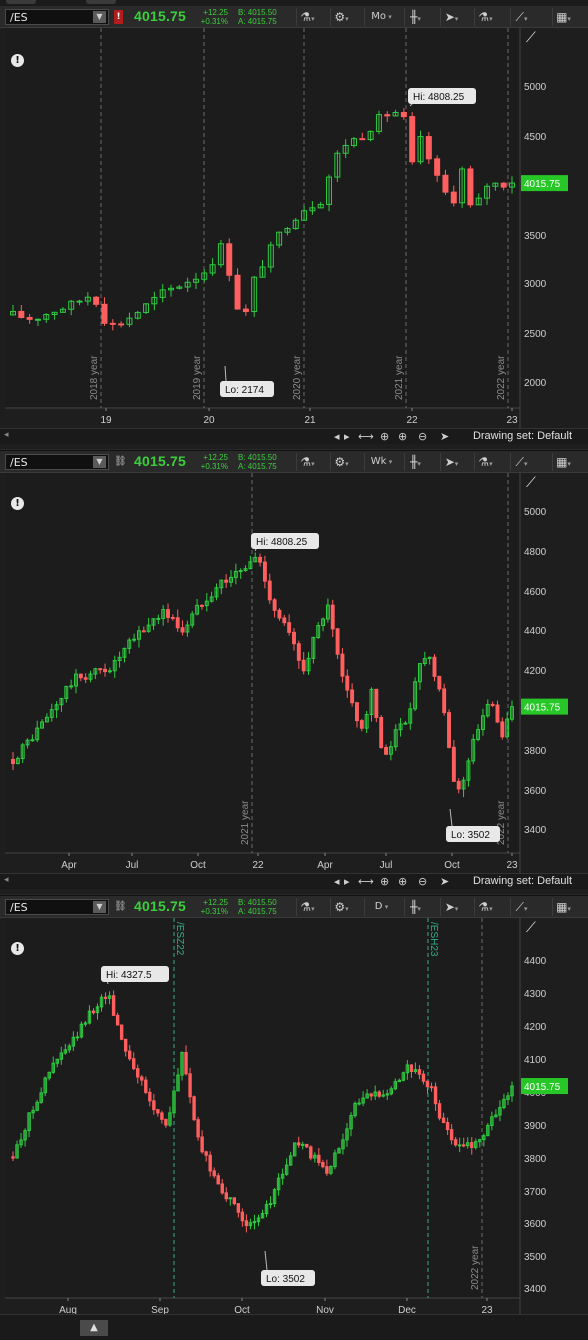 This screenshot has height=1340, width=588. What do you see at coordinates (381, 907) in the screenshot?
I see `period-selector: D ▾` at bounding box center [381, 907].